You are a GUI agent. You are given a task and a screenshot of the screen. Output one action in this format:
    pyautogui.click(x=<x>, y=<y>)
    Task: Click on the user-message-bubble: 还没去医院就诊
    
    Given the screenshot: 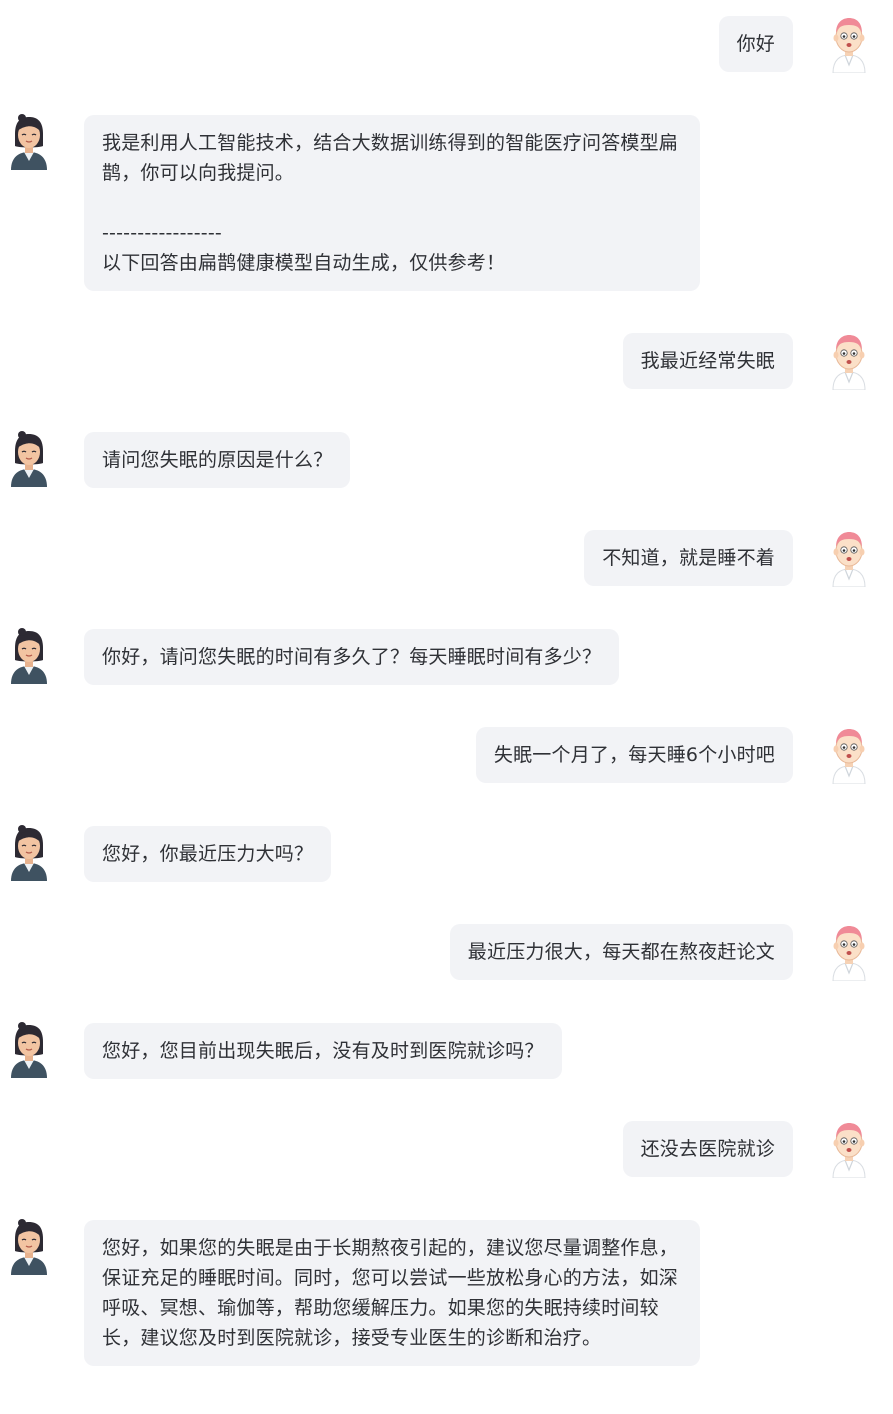 What is the action you would take?
    pyautogui.click(x=707, y=1149)
    